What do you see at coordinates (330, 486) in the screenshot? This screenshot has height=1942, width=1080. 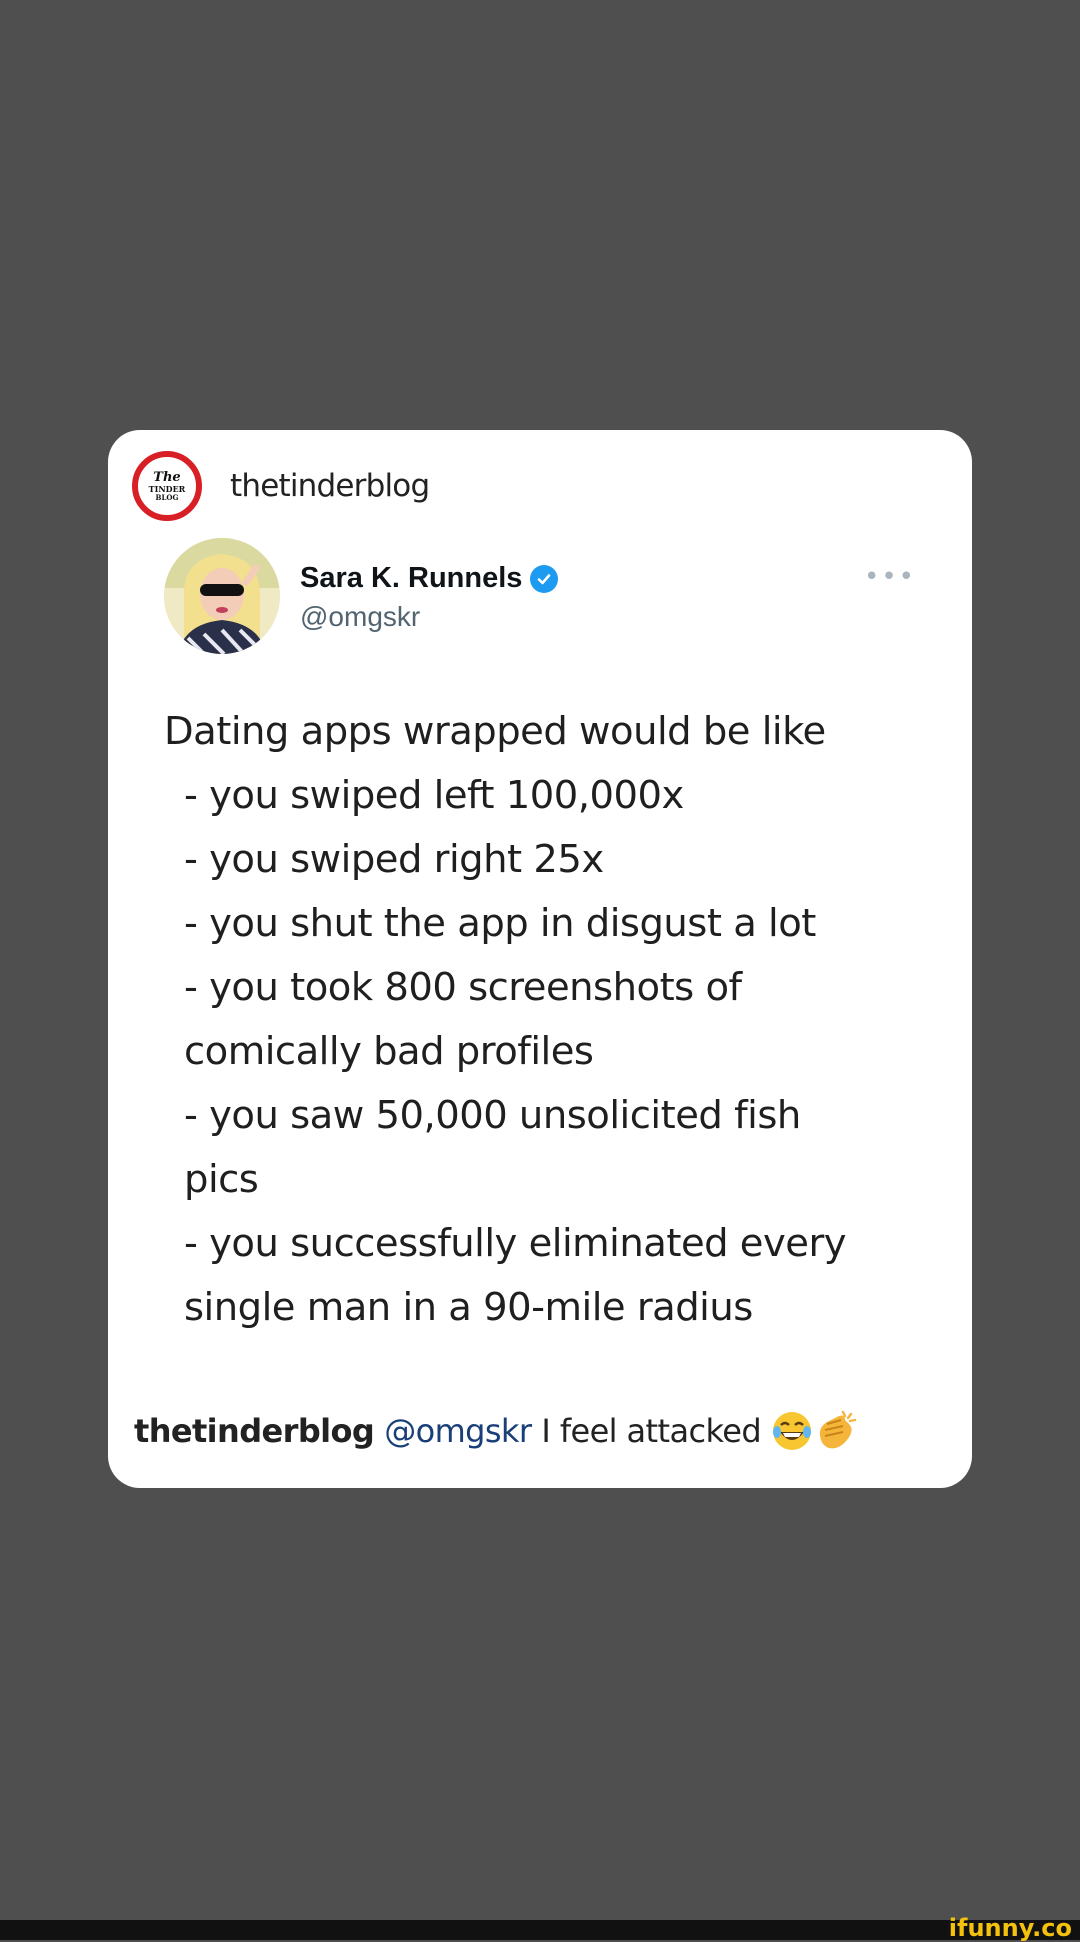 I see `post-account-name: thetinderblog` at bounding box center [330, 486].